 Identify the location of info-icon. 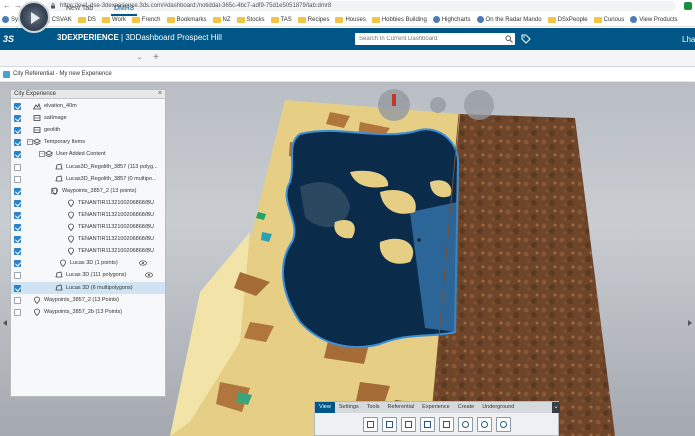
(484, 424).